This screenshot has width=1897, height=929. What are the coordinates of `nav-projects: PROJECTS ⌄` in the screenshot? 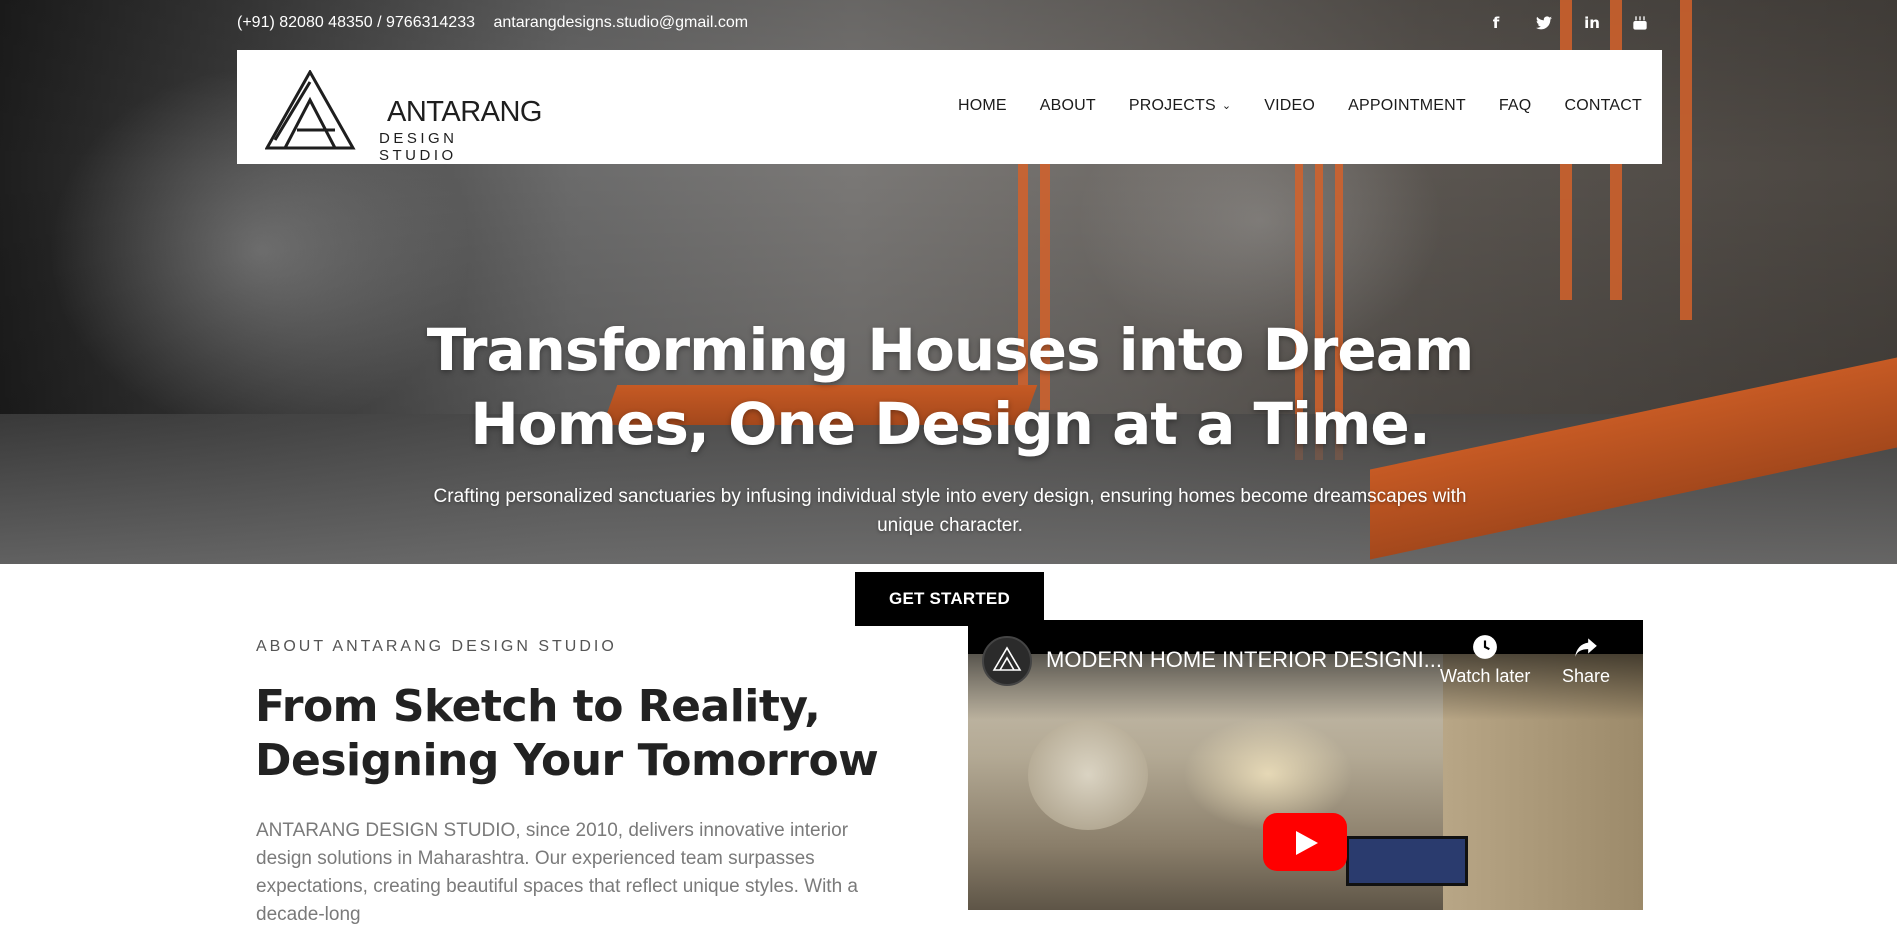 It's located at (1180, 106).